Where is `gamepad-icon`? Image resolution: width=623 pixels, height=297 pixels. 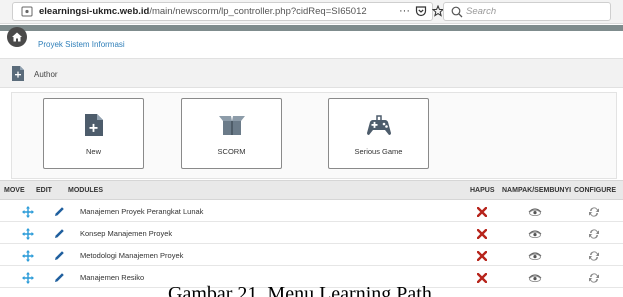
gamepad-icon is located at coordinates (378, 125).